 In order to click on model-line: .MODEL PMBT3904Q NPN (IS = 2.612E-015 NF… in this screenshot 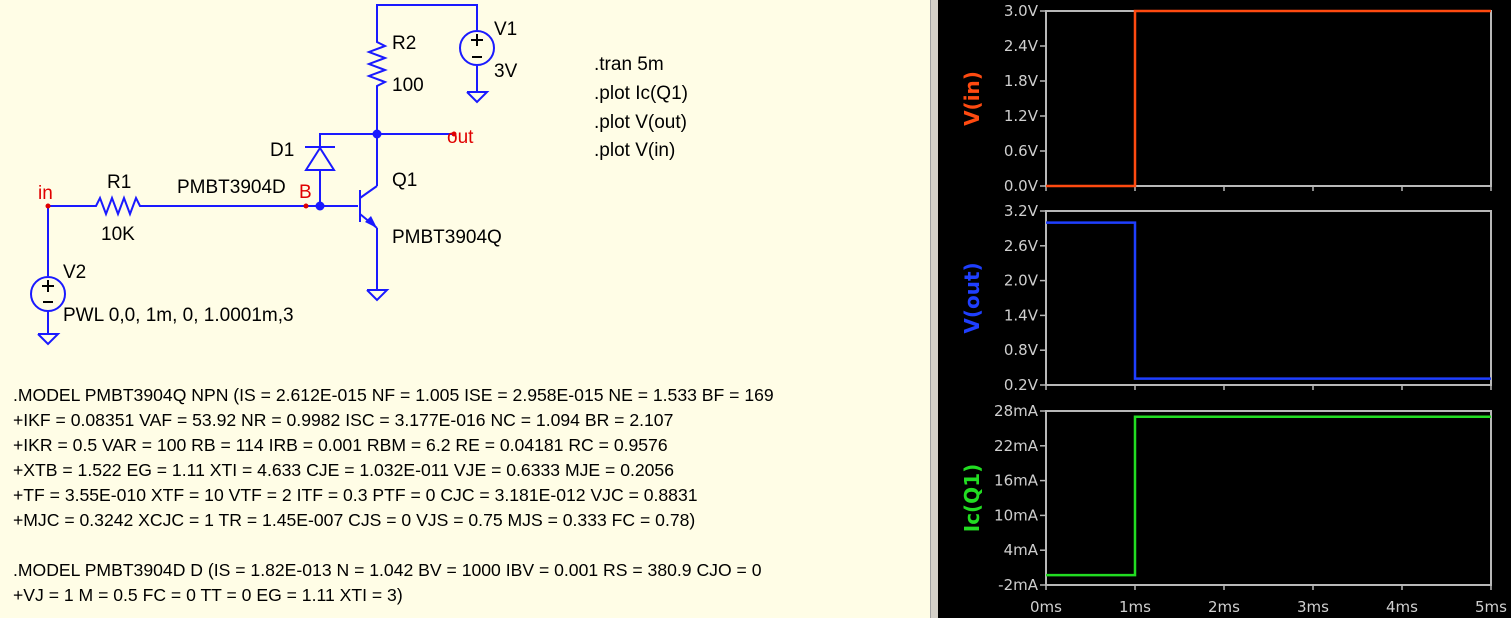, I will do `click(393, 395)`.